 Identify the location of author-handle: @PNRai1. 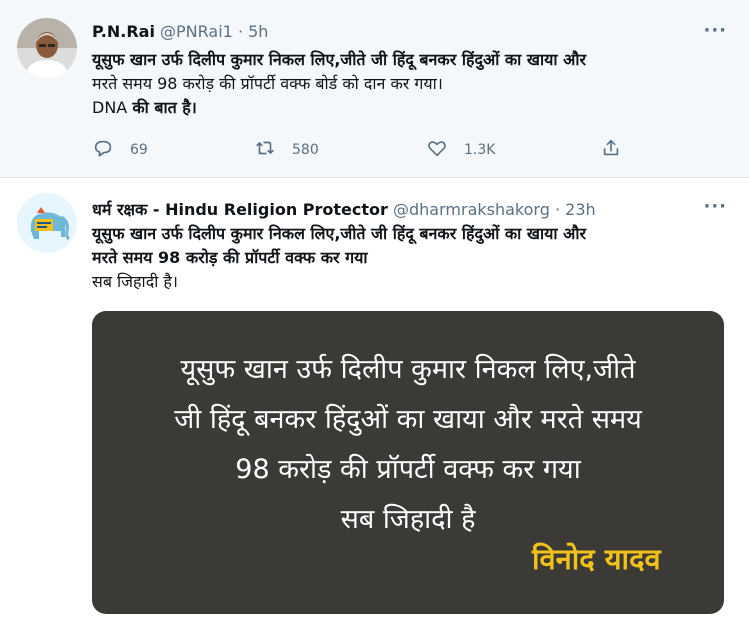
(196, 31).